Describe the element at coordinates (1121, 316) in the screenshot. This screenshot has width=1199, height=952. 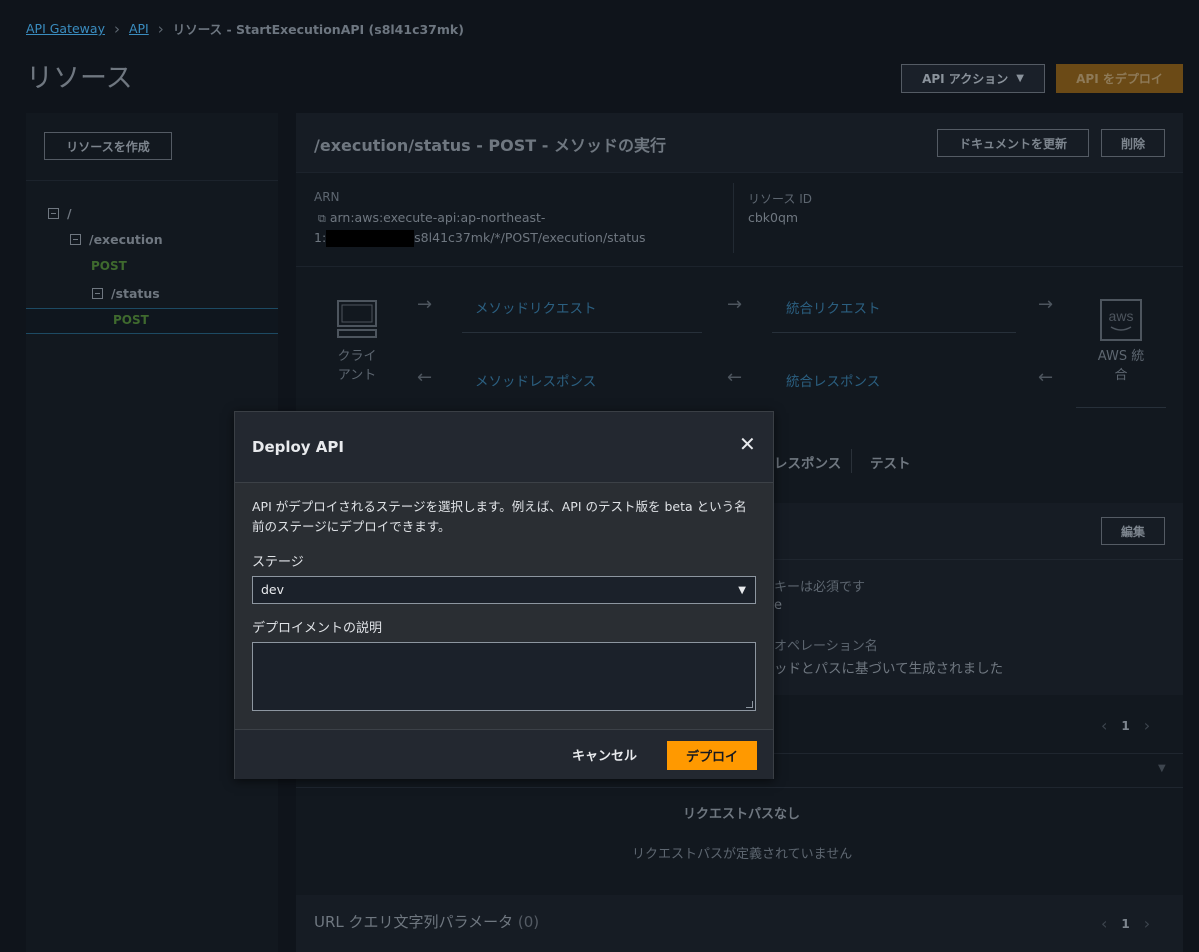
I see `aws-logo-text: aws` at that location.